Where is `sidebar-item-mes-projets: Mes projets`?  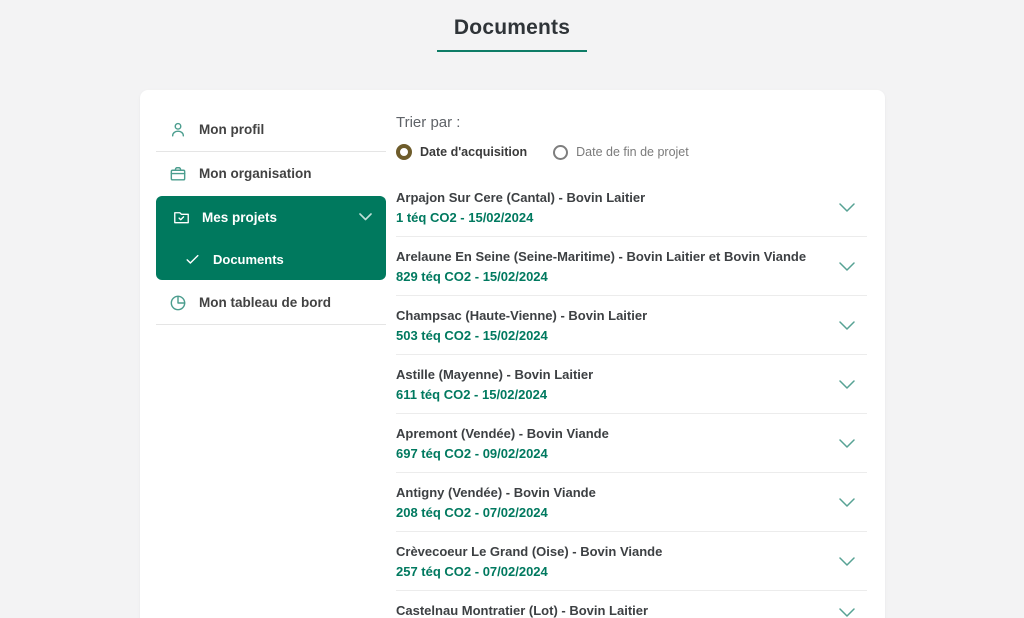
sidebar-item-mes-projets: Mes projets is located at coordinates (271, 217).